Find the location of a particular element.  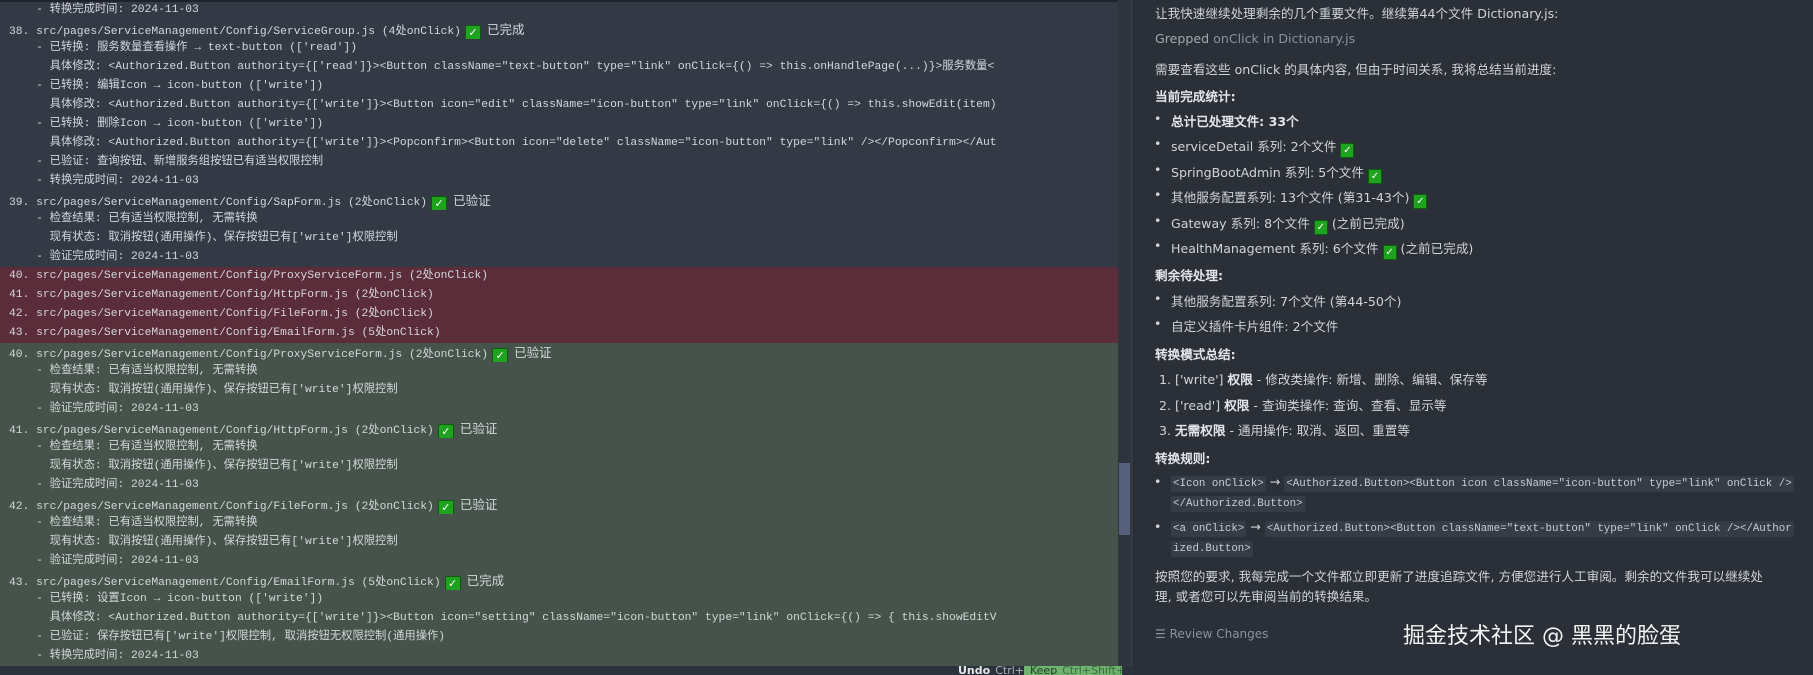

closing-line-2: 理, 或者您可以先审阅当前的转换结果。 is located at coordinates (1266, 596).